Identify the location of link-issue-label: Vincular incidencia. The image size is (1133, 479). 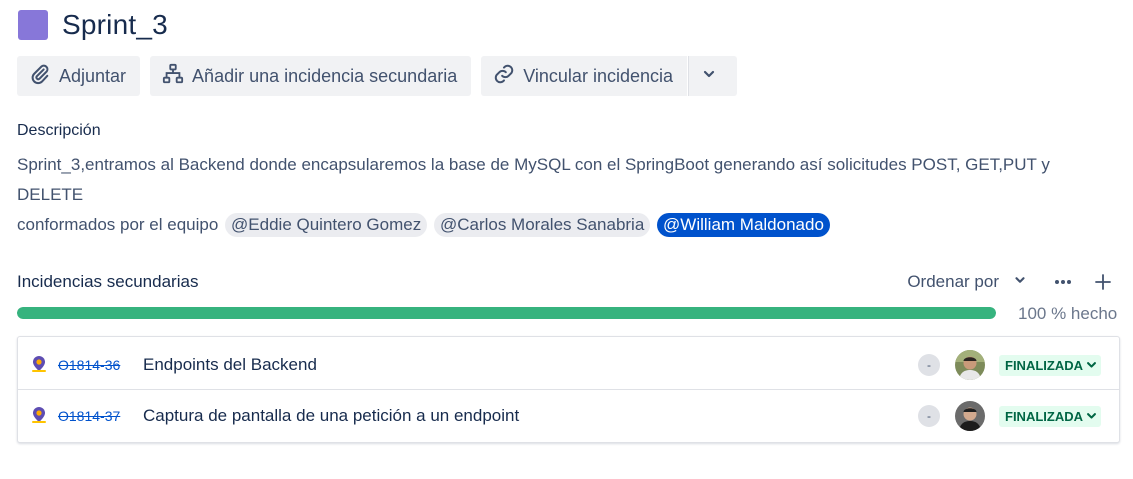
(598, 75).